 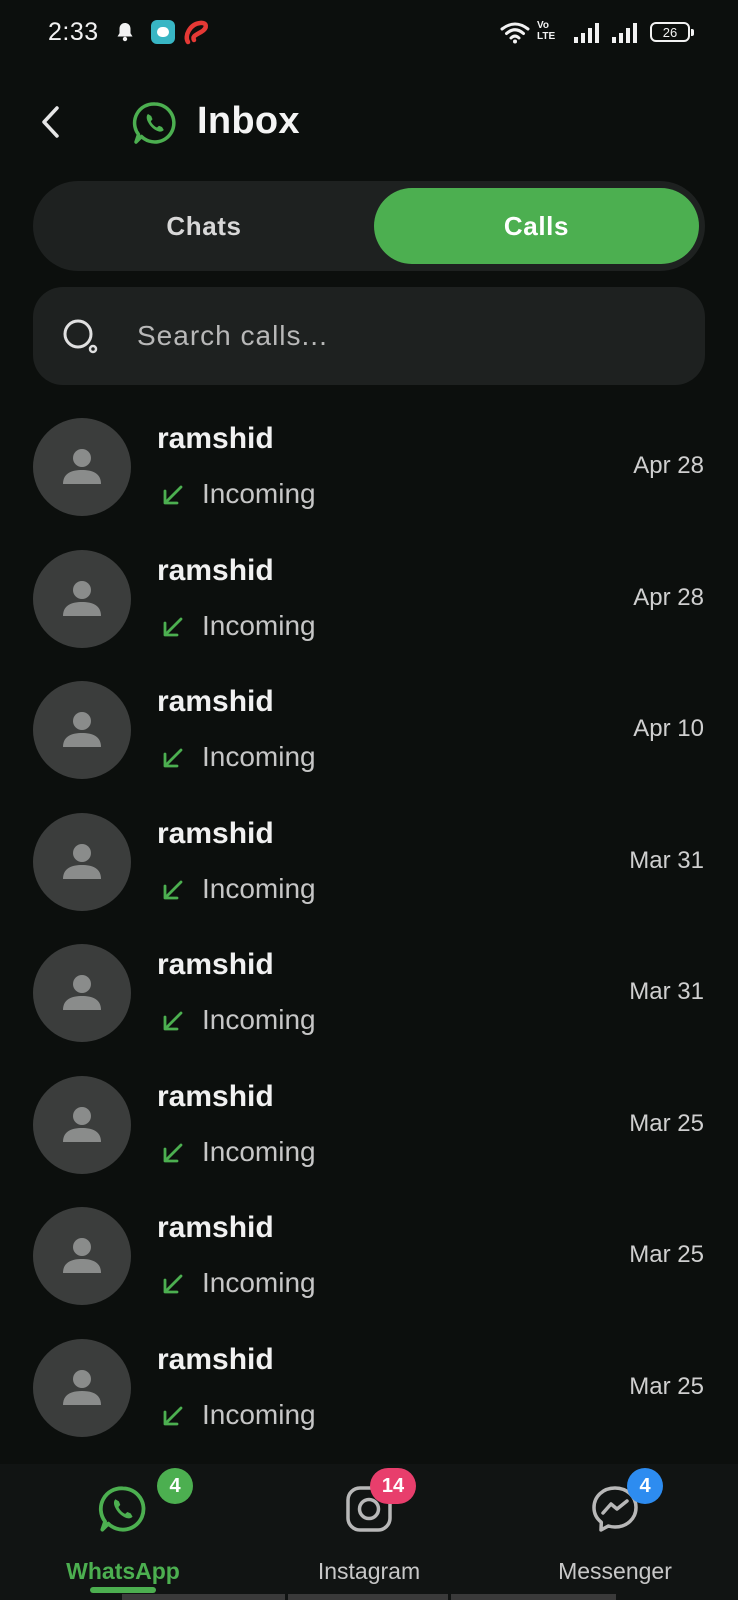 I want to click on status-time: 2:33, so click(x=73, y=32).